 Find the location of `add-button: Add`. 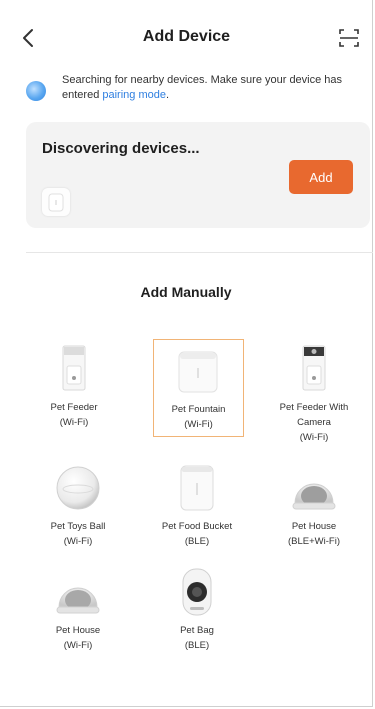

add-button: Add is located at coordinates (321, 177).